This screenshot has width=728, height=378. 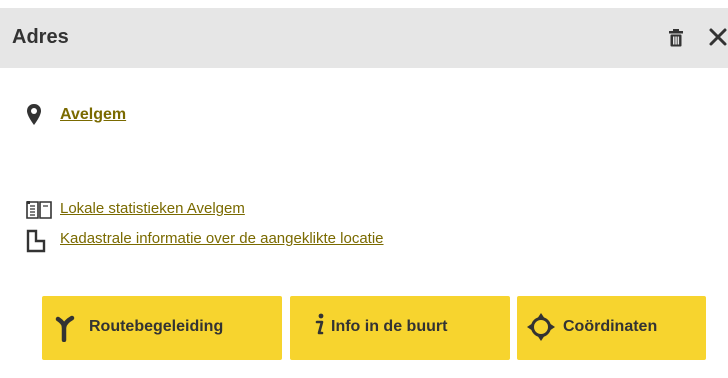 I want to click on close-button, so click(x=718, y=37).